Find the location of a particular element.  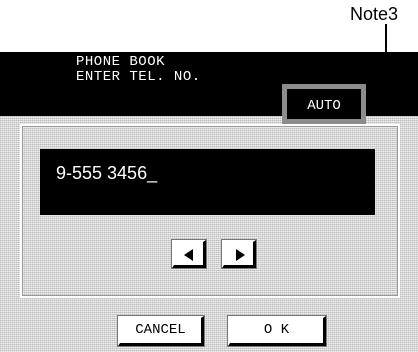

cursor-left-button is located at coordinates (189, 254).